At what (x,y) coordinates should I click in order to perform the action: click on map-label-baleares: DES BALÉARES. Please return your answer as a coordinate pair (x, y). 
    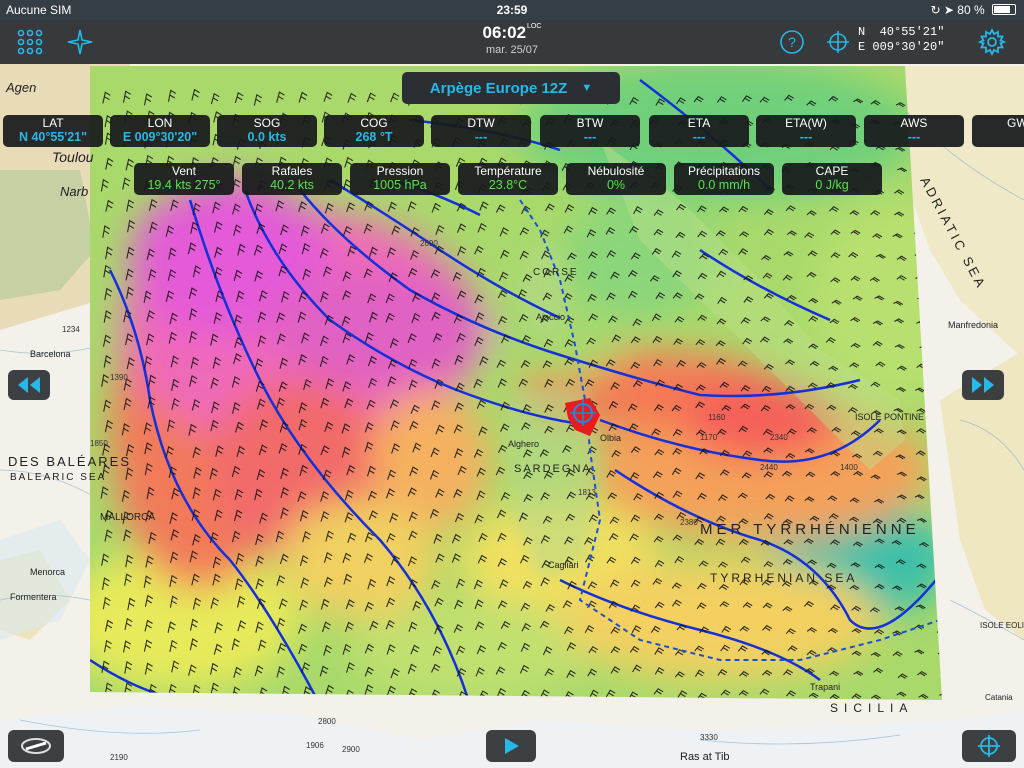
    Looking at the image, I should click on (69, 461).